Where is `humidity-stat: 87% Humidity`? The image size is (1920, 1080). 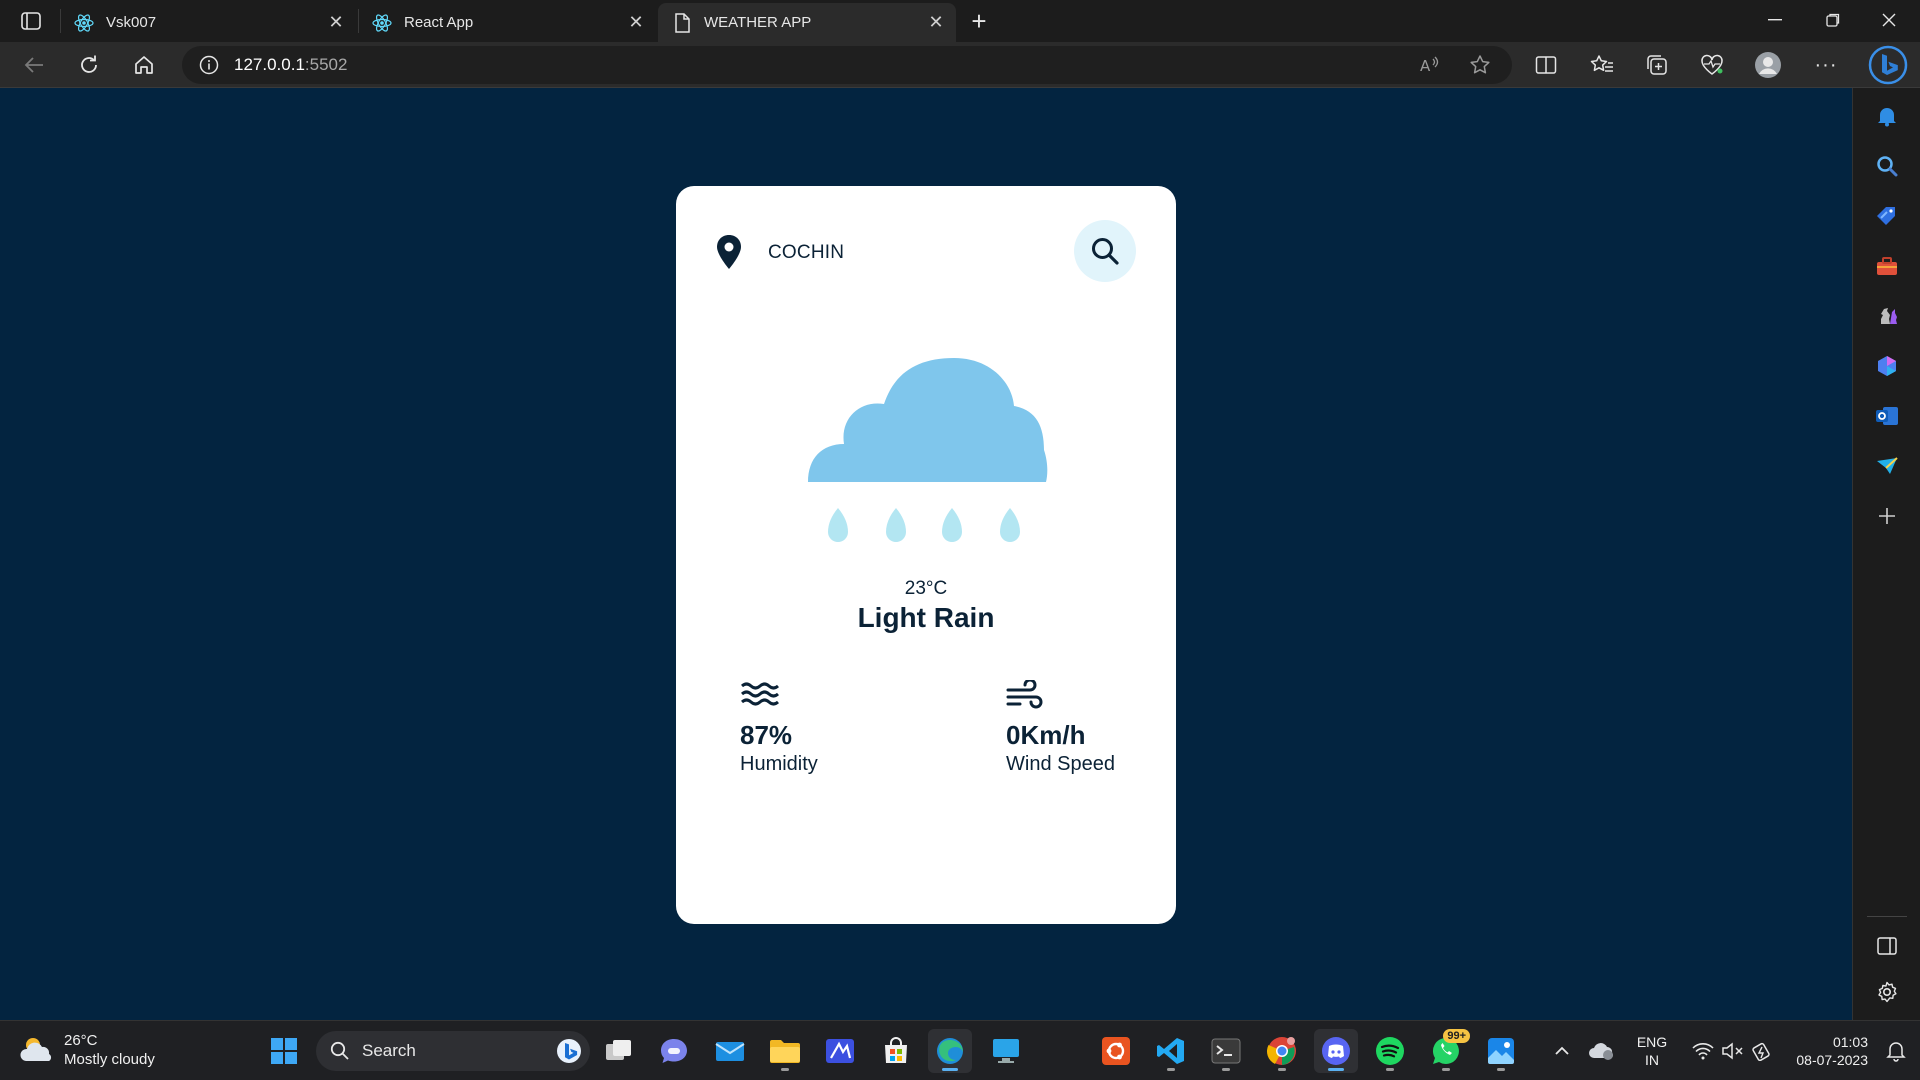
humidity-stat: 87% Humidity is located at coordinates (779, 728).